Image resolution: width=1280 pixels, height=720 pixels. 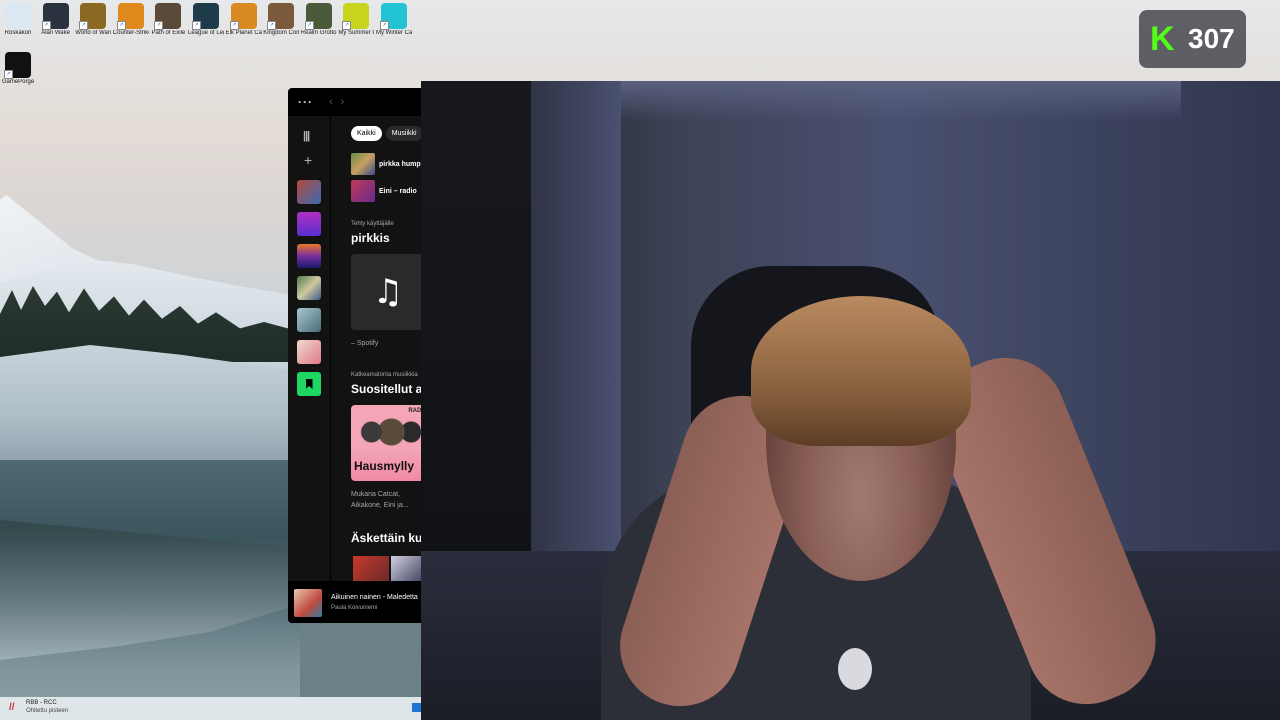 I want to click on desktop-icon-label: Alan Wake, so click(x=55, y=33).